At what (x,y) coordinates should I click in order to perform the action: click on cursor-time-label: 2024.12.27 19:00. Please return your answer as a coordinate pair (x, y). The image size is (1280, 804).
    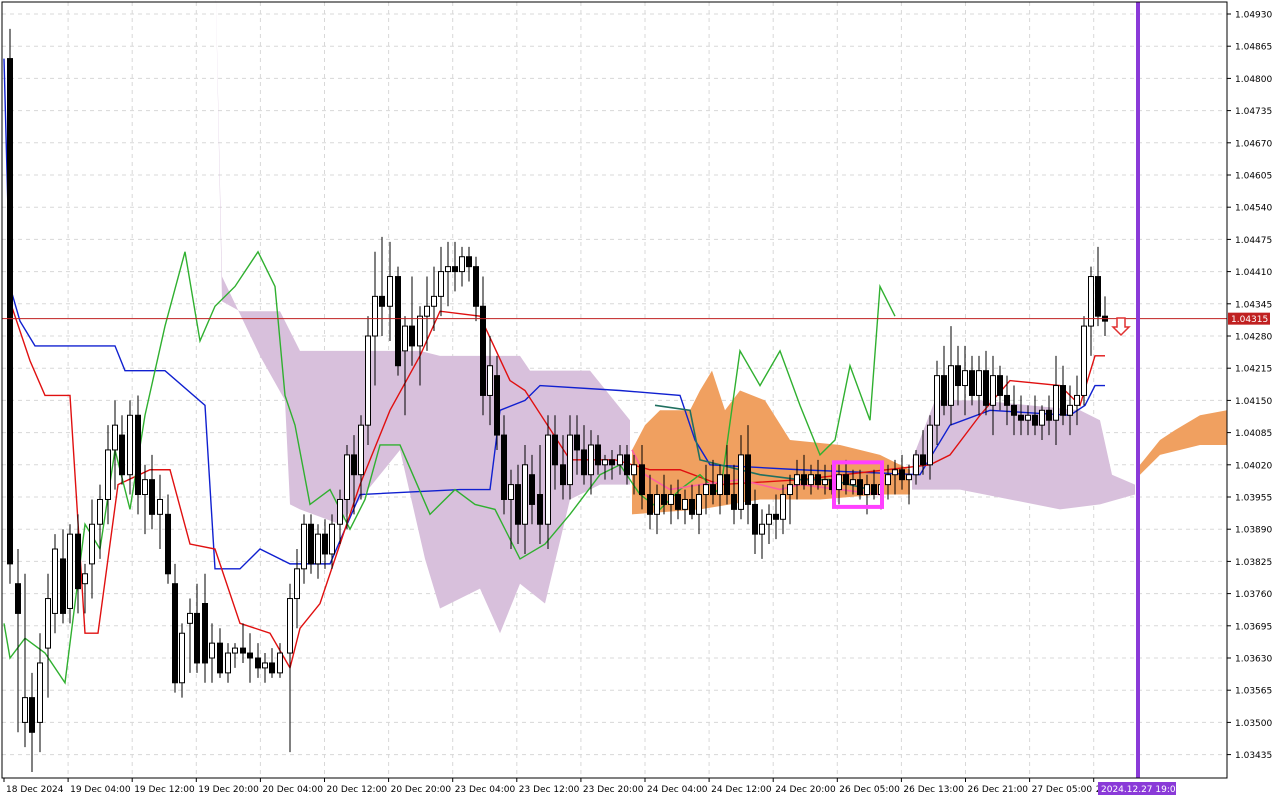
    Looking at the image, I should click on (1141, 790).